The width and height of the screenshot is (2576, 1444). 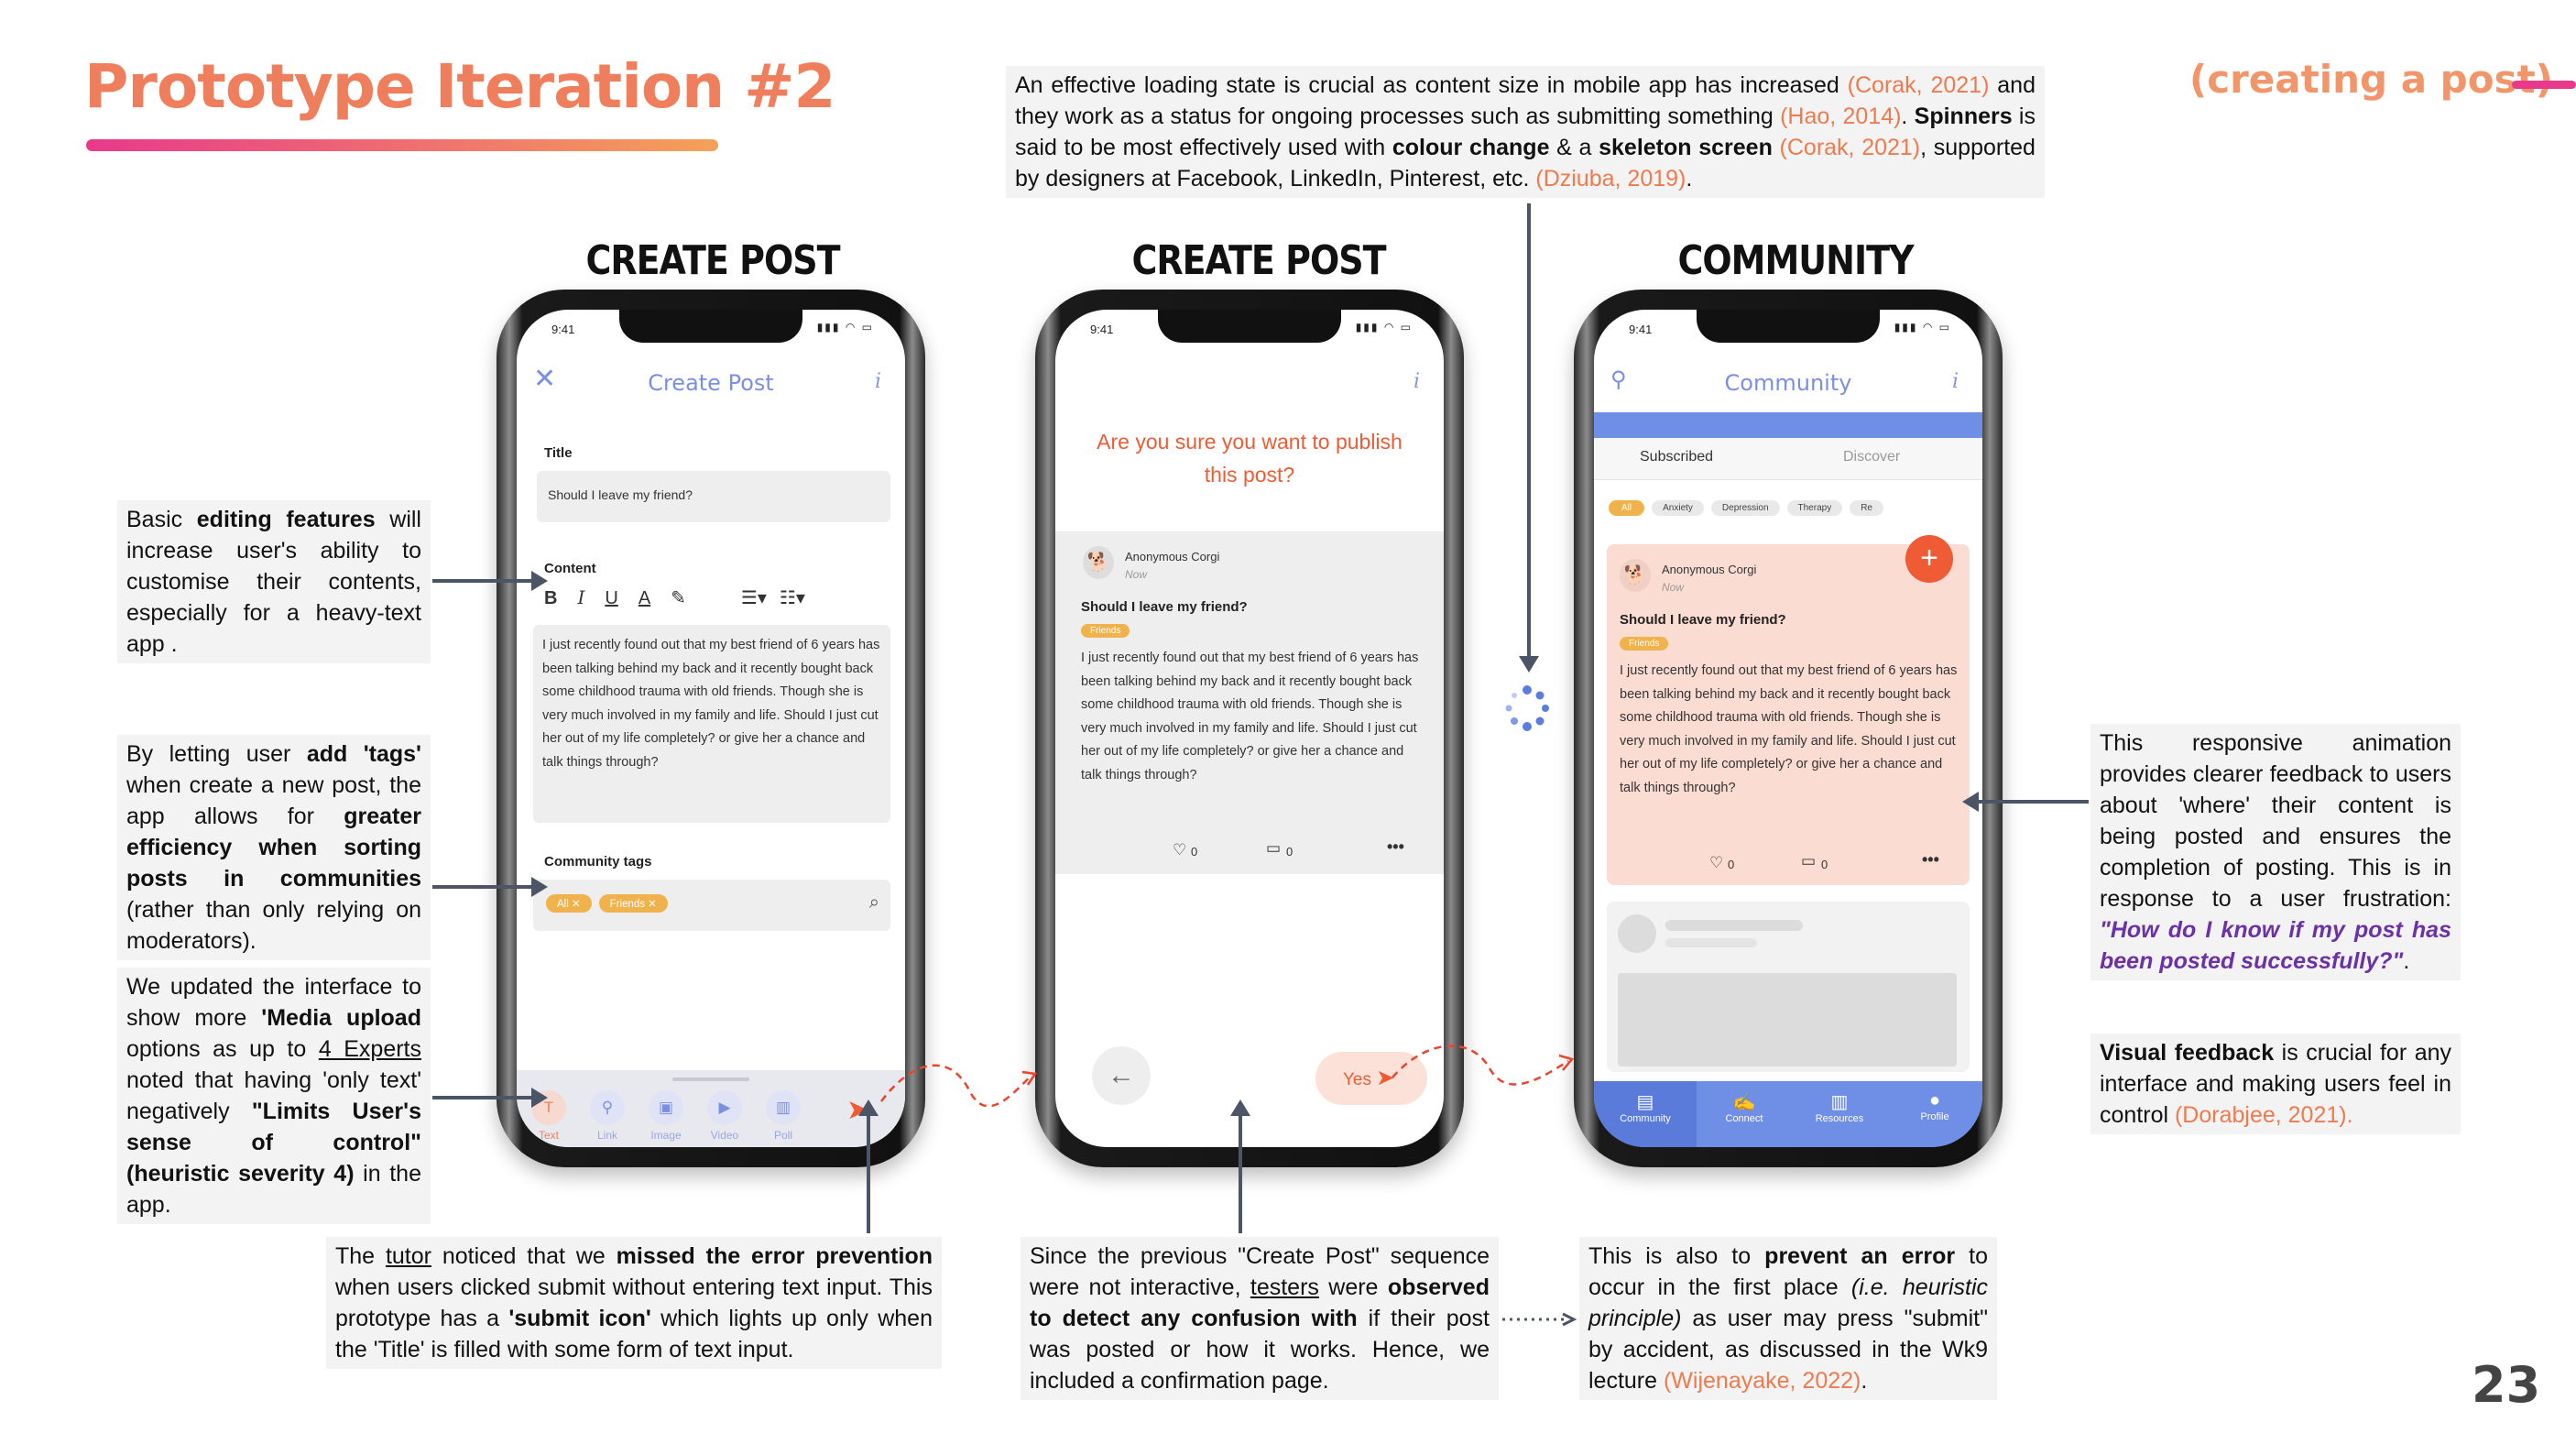 I want to click on content-label: Content, so click(x=570, y=568).